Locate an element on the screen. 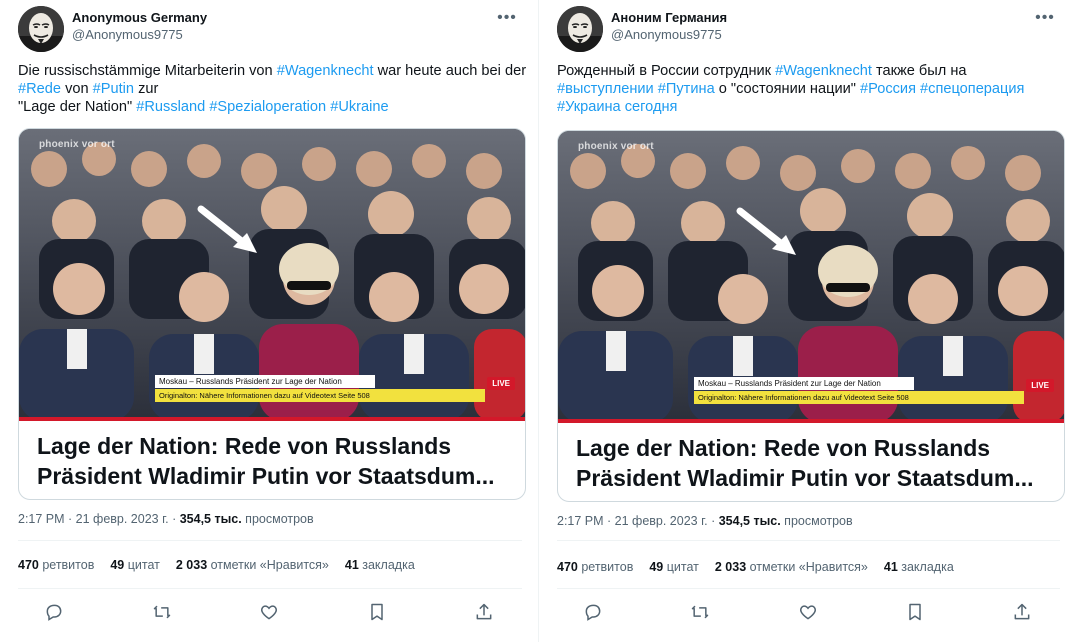 The height and width of the screenshot is (642, 1076). hashtag-link: #Ukraine is located at coordinates (359, 107).